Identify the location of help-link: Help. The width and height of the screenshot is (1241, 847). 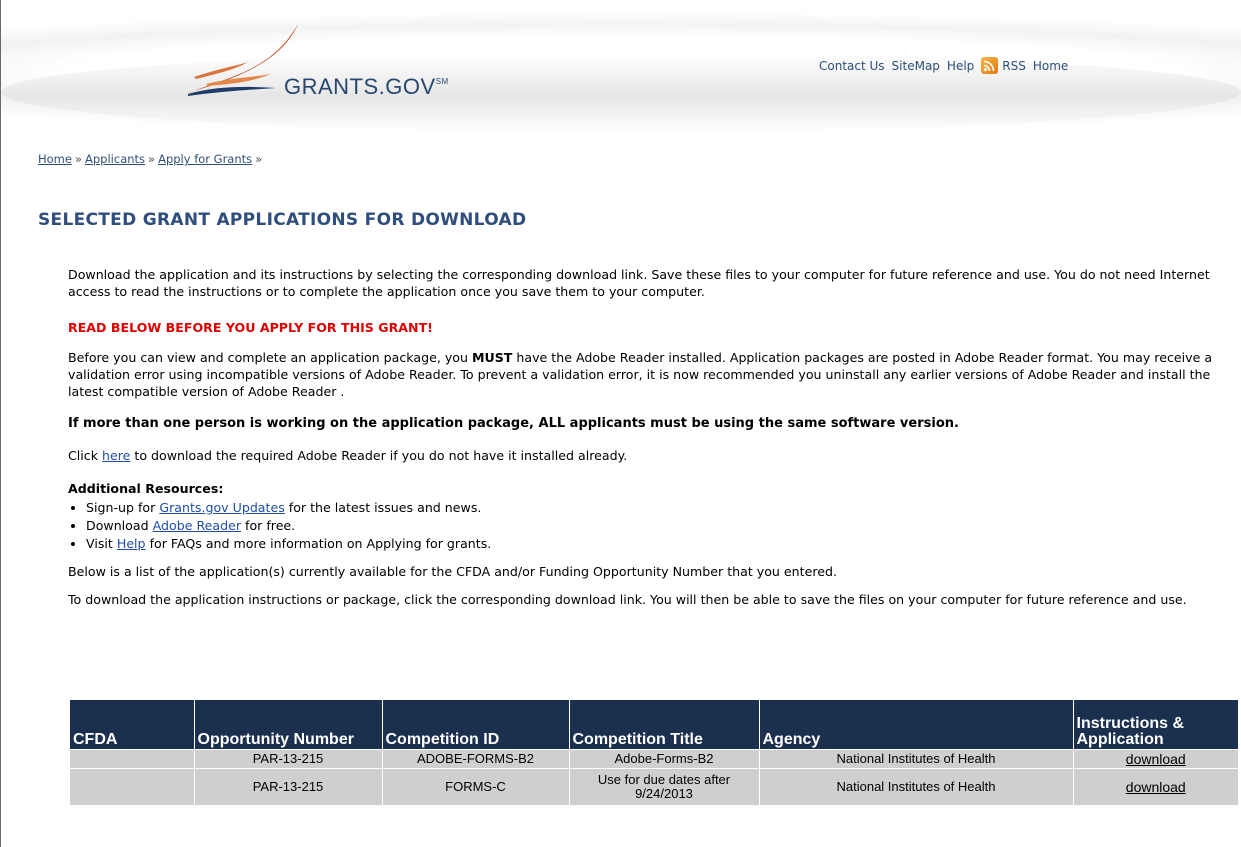
(960, 66).